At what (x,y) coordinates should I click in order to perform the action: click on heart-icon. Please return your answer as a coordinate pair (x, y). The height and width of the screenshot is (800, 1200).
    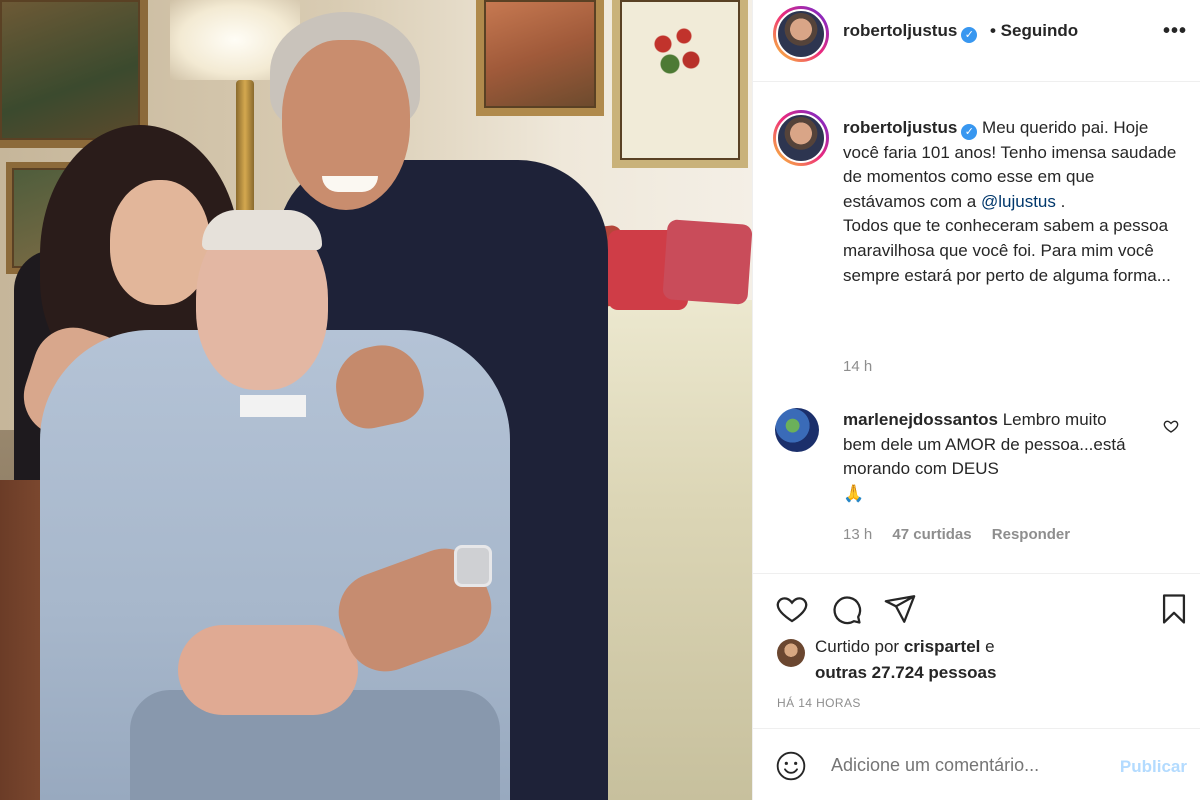
    Looking at the image, I should click on (792, 609).